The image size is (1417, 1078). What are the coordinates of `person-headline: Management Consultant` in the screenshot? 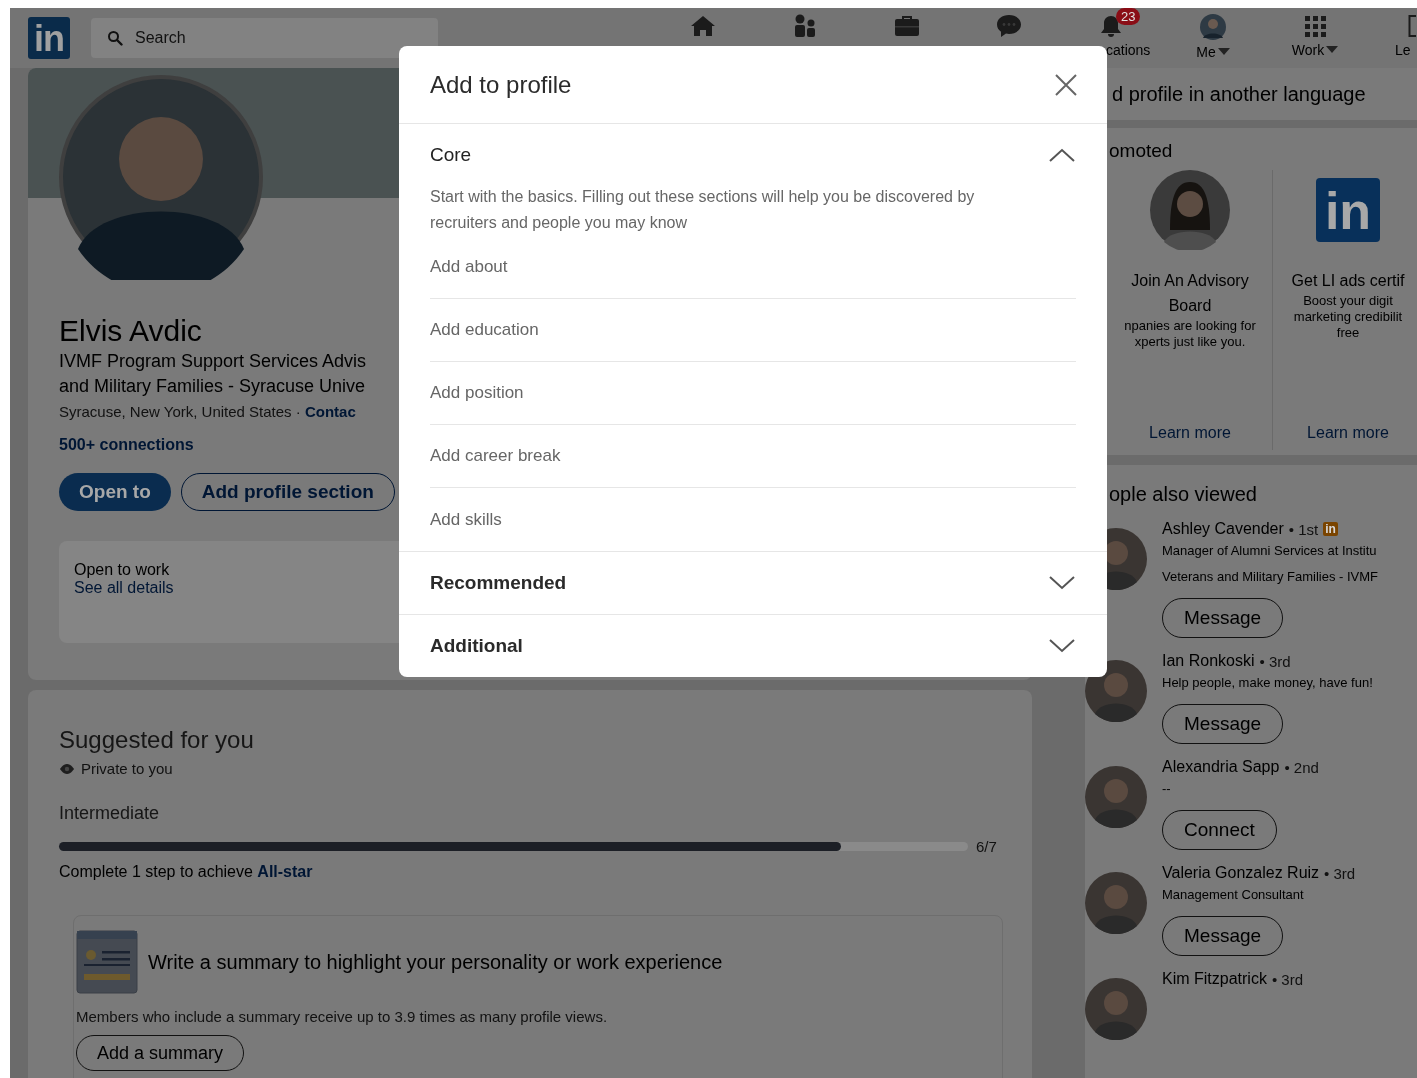 It's located at (1233, 895).